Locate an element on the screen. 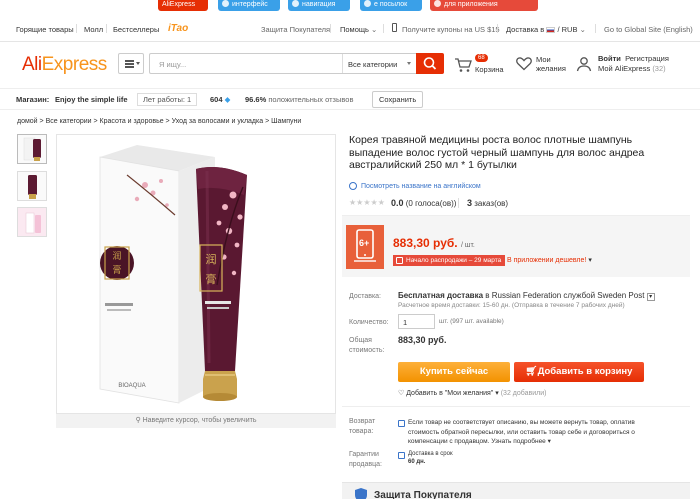 The width and height of the screenshot is (700, 499). dropdown-icon: ▾ is located at coordinates (650, 297).